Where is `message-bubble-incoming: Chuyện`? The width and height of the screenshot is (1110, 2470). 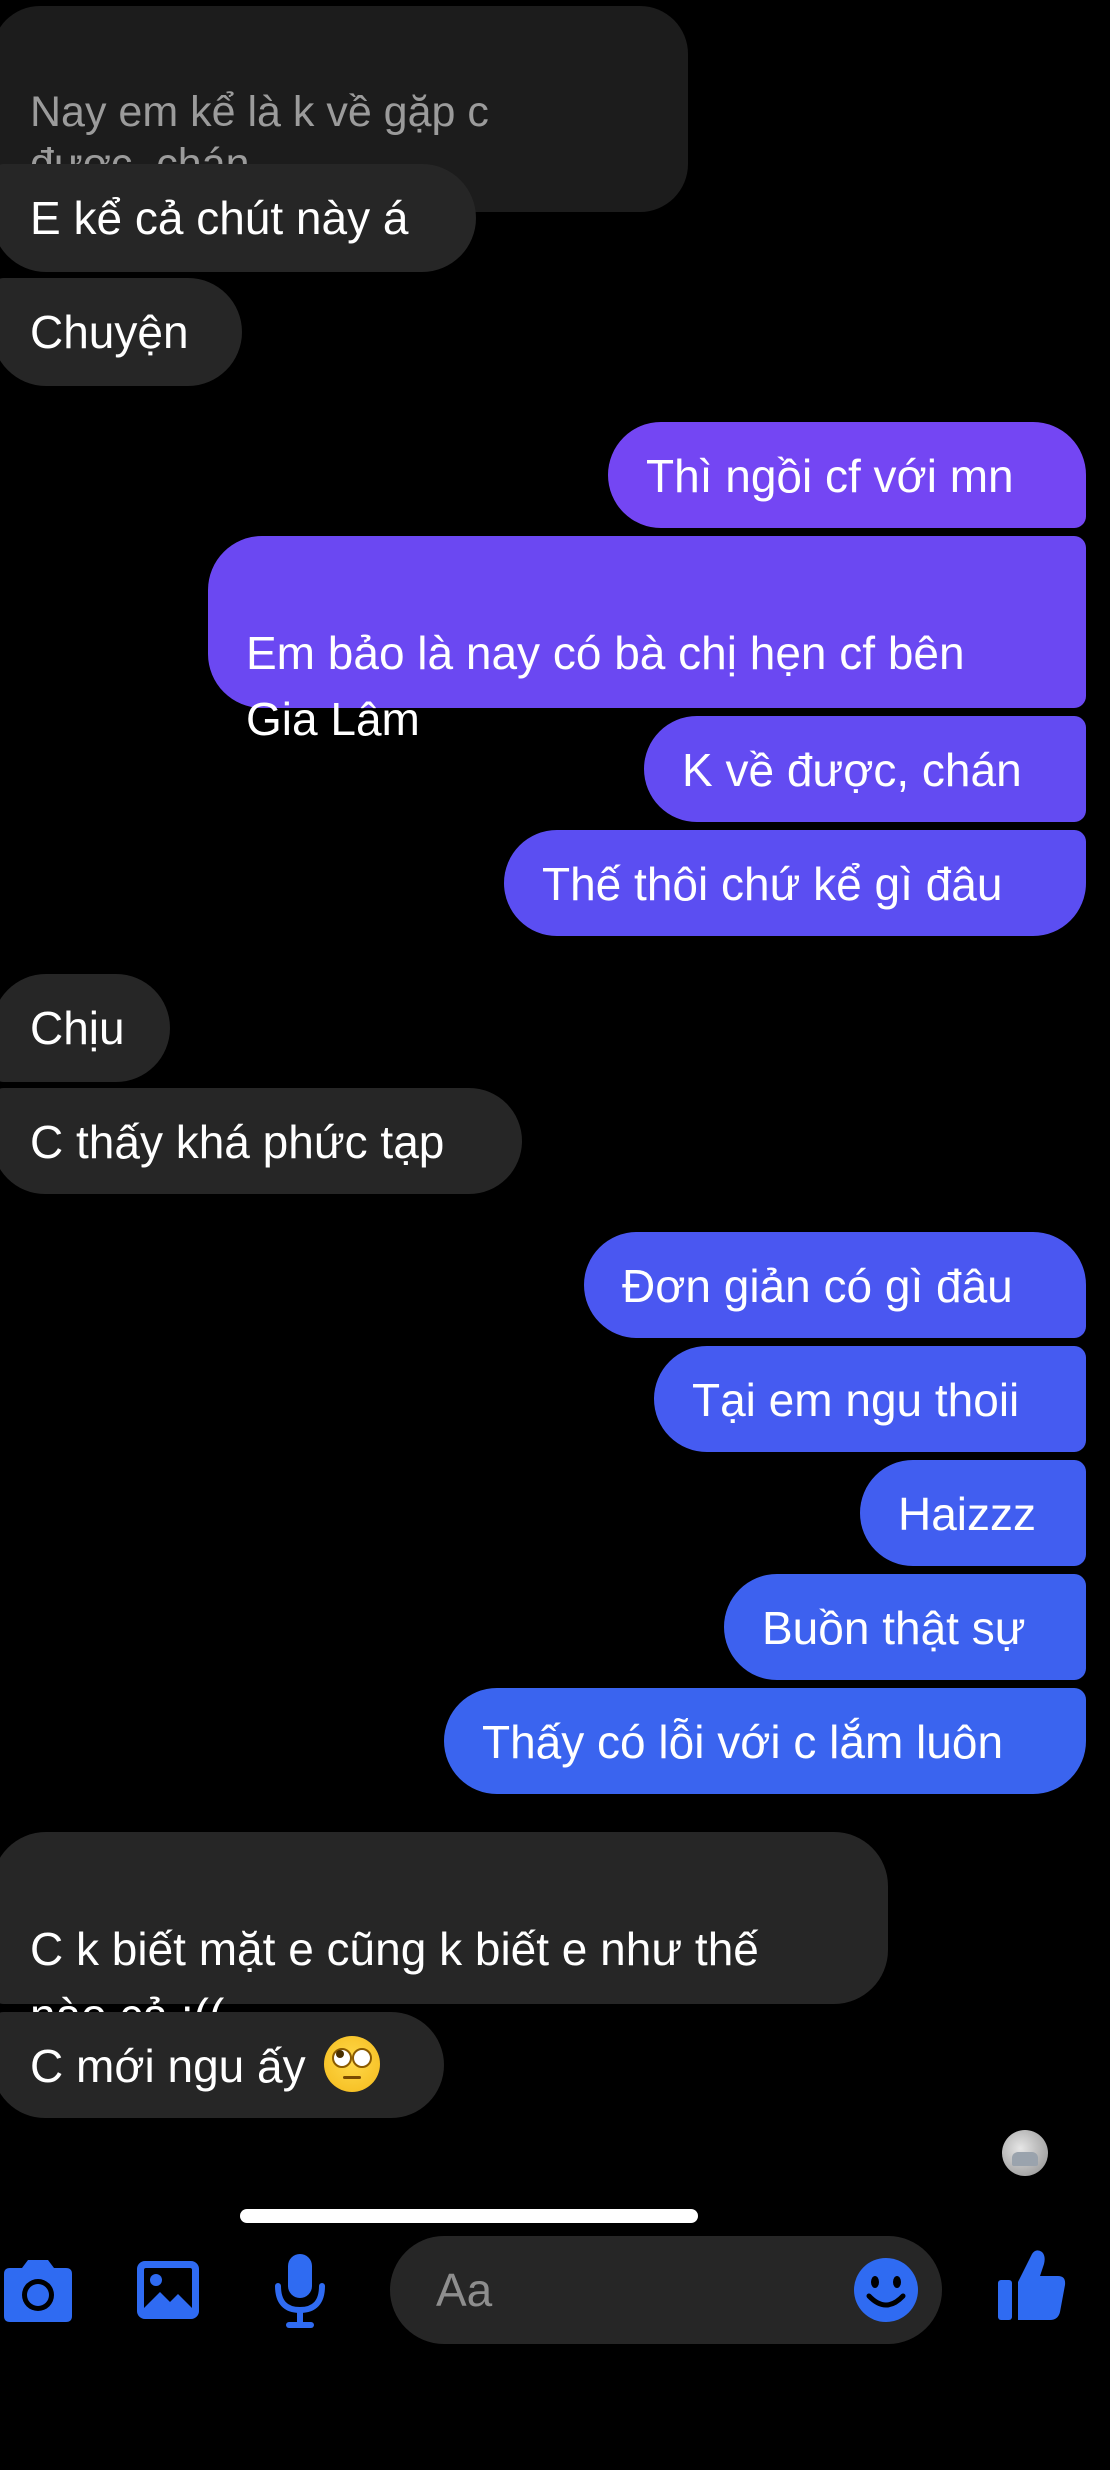
message-bubble-incoming: Chuyện is located at coordinates (121, 332).